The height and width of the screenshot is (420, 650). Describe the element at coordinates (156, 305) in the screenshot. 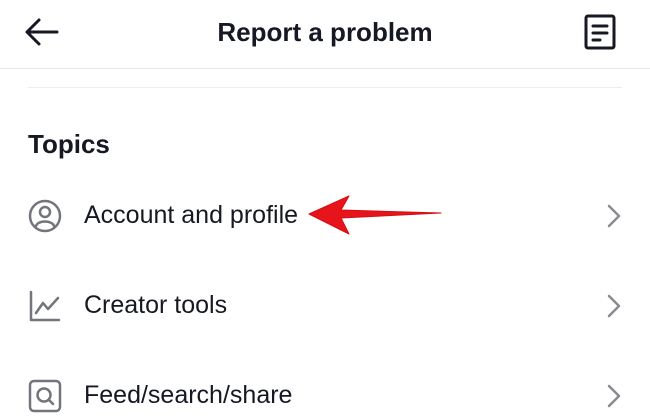

I see `topic-item-label: Creator tools` at that location.